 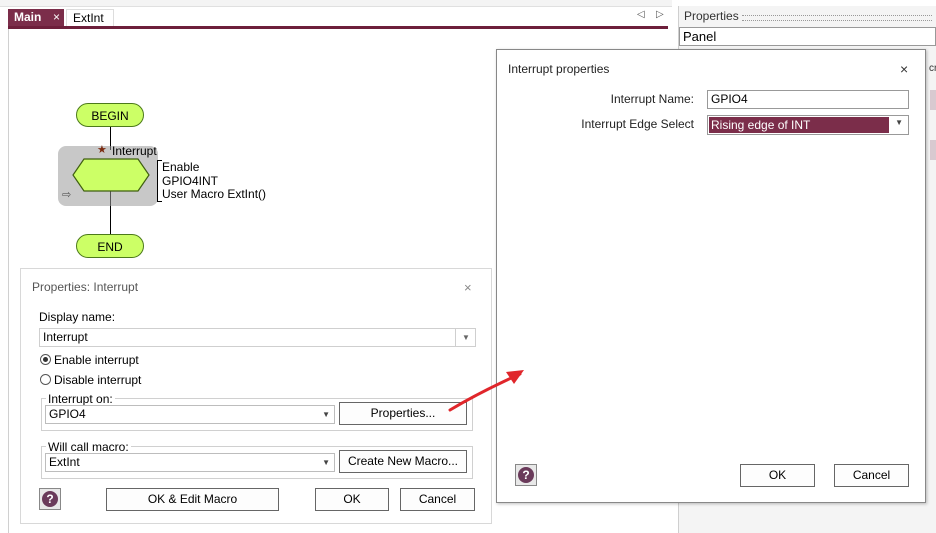 I want to click on interrupt-name-input: GPIO4, so click(x=808, y=99).